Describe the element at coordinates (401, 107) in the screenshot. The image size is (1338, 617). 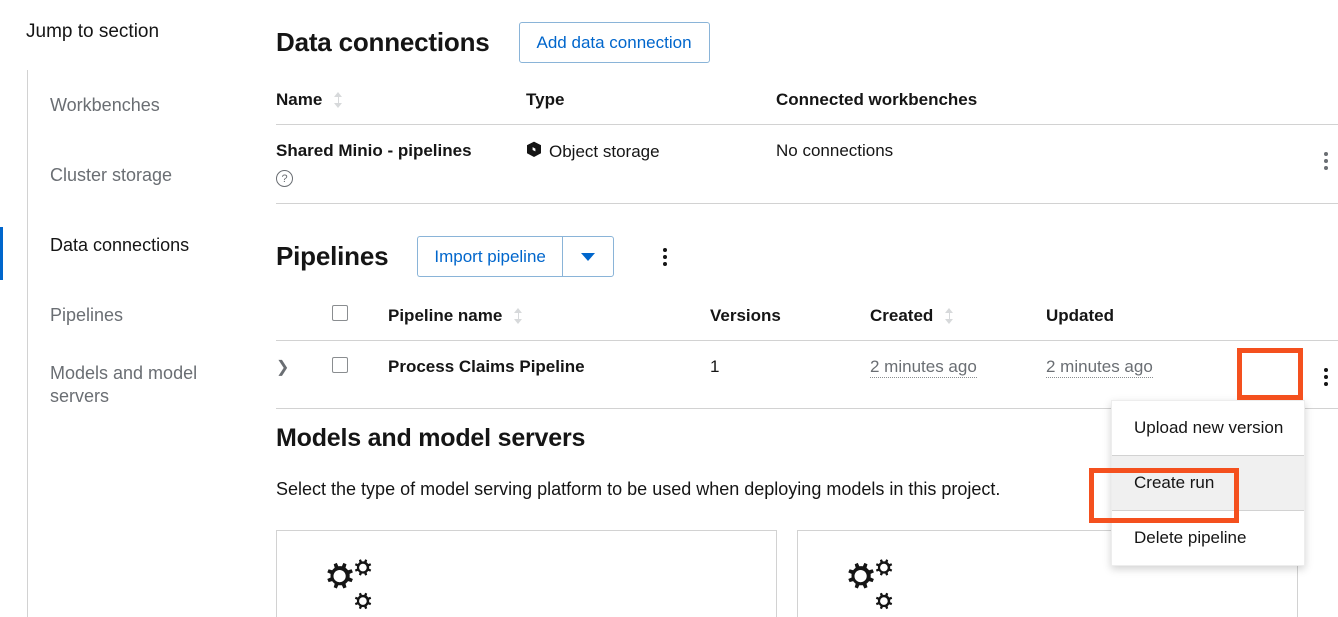
I see `column-header-name: Name` at that location.